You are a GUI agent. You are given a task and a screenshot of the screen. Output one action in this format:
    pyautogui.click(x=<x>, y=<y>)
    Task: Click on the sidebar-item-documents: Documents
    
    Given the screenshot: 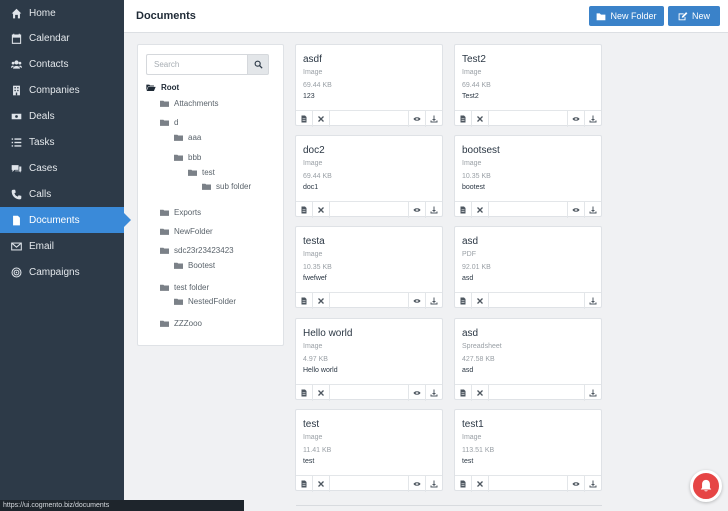 What is the action you would take?
    pyautogui.click(x=65, y=220)
    